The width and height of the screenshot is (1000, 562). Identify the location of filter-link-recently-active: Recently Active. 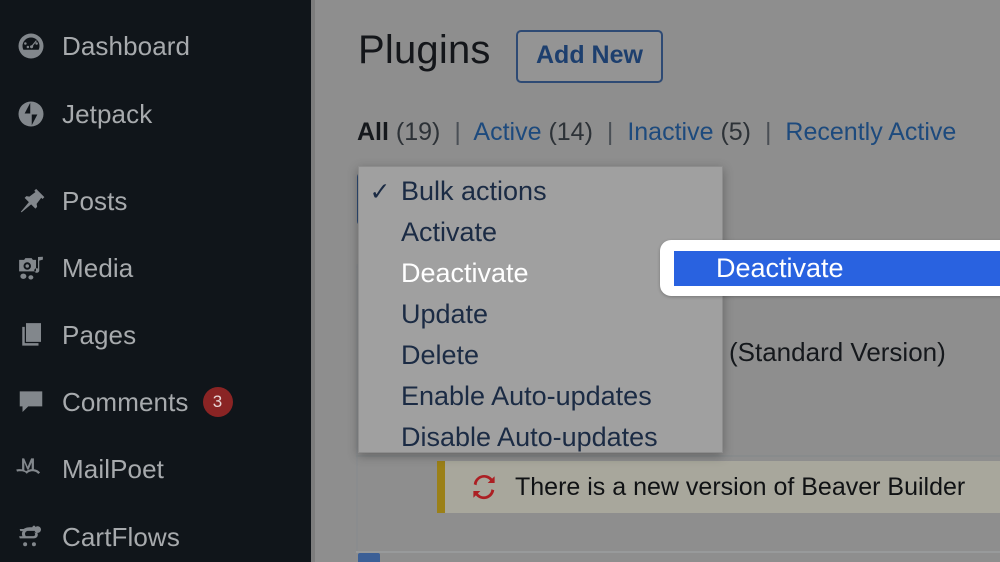
(870, 132).